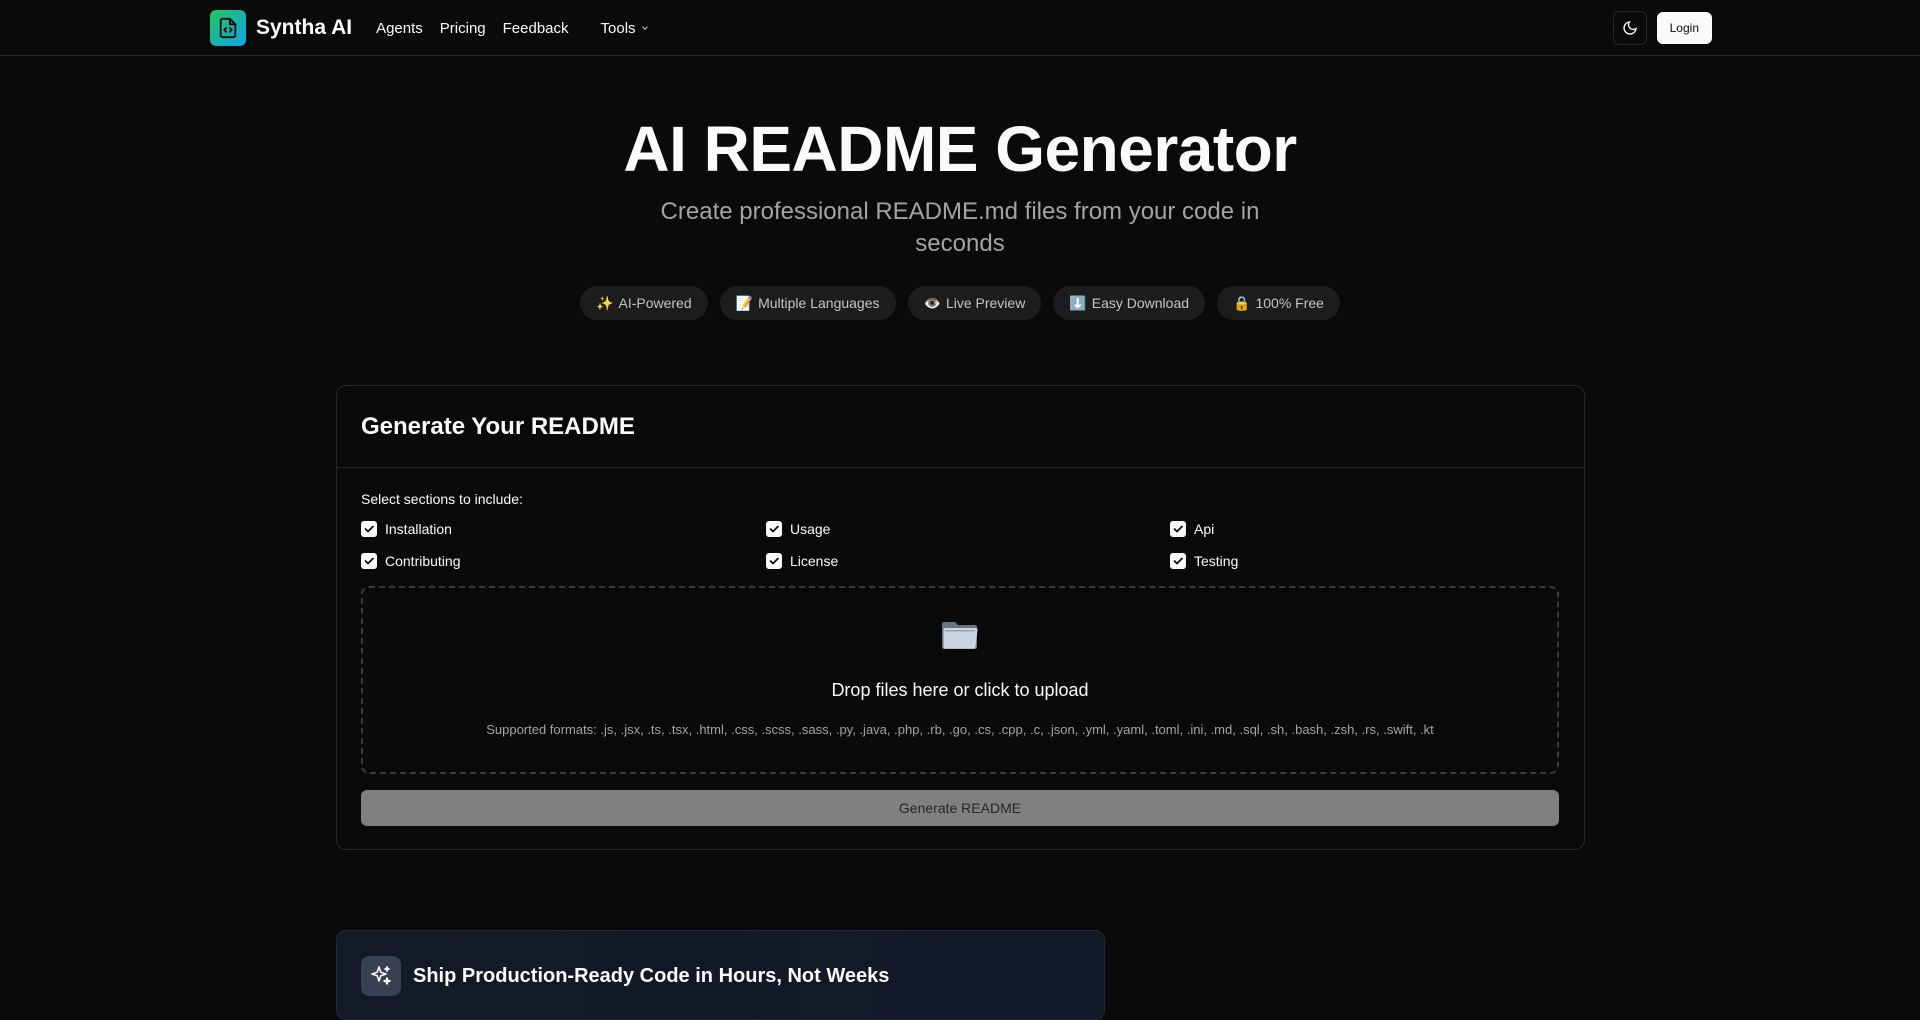 This screenshot has width=1920, height=1020. I want to click on sections-label: Select sections to include:, so click(442, 499).